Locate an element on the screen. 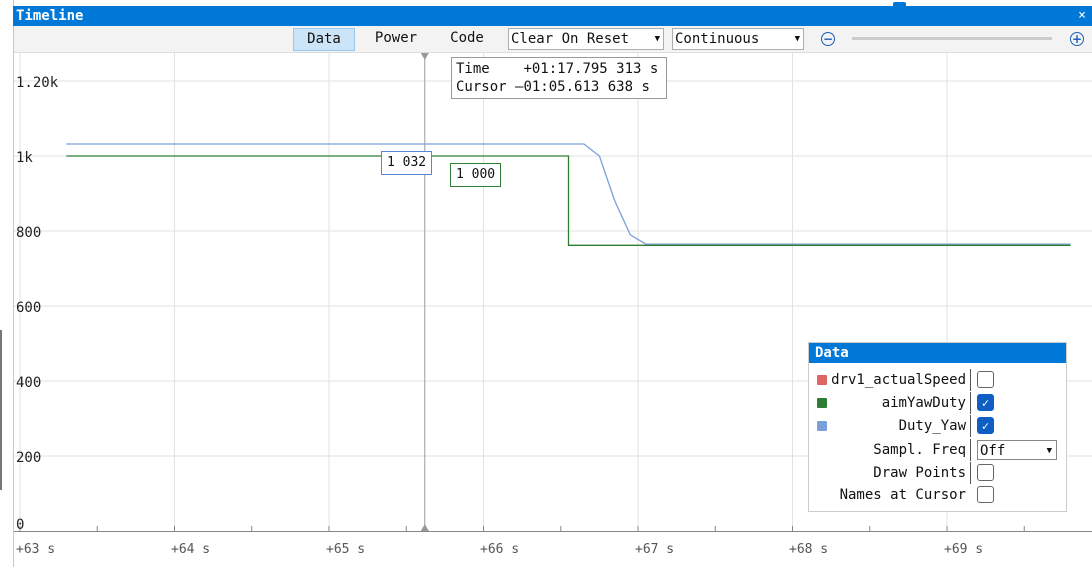  zoom-slider-track is located at coordinates (952, 38).